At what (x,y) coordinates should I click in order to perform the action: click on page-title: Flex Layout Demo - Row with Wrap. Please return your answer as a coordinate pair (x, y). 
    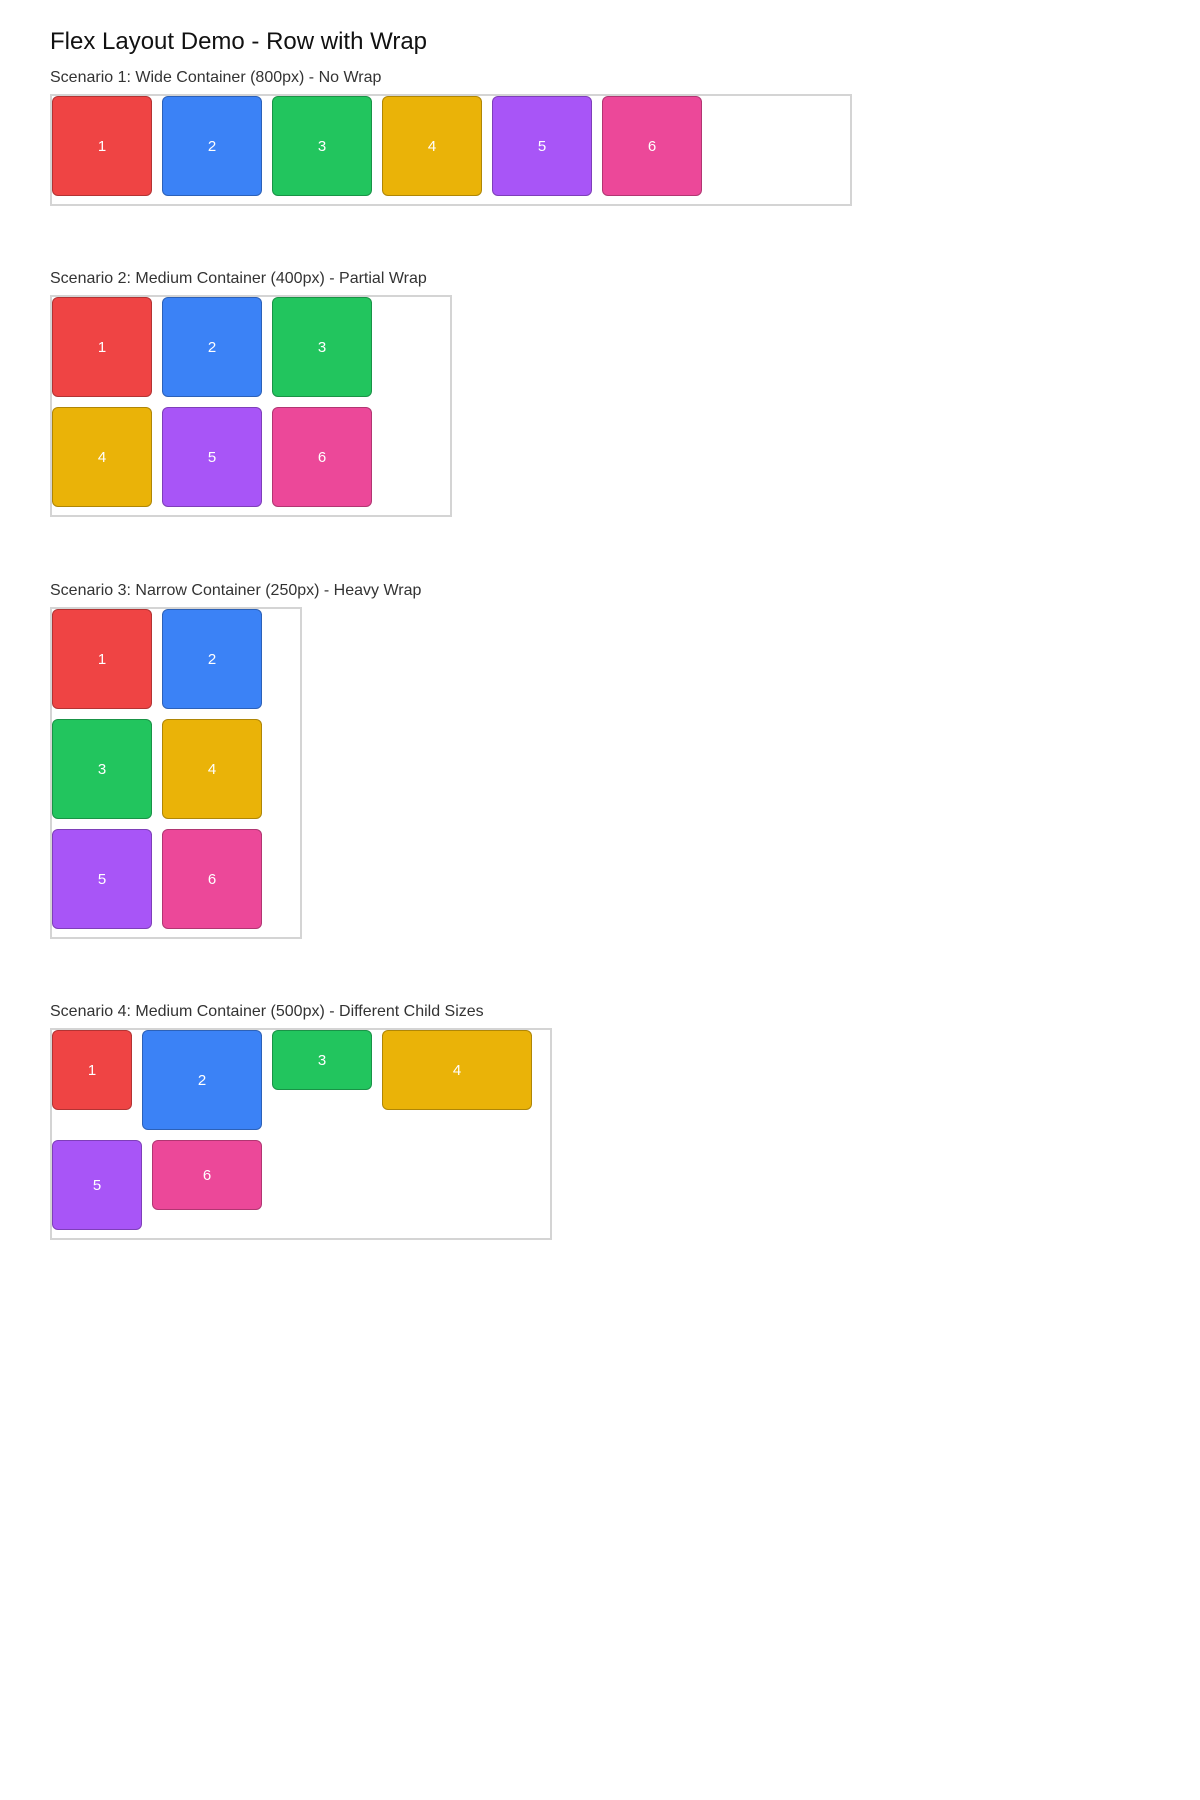
    Looking at the image, I should click on (239, 41).